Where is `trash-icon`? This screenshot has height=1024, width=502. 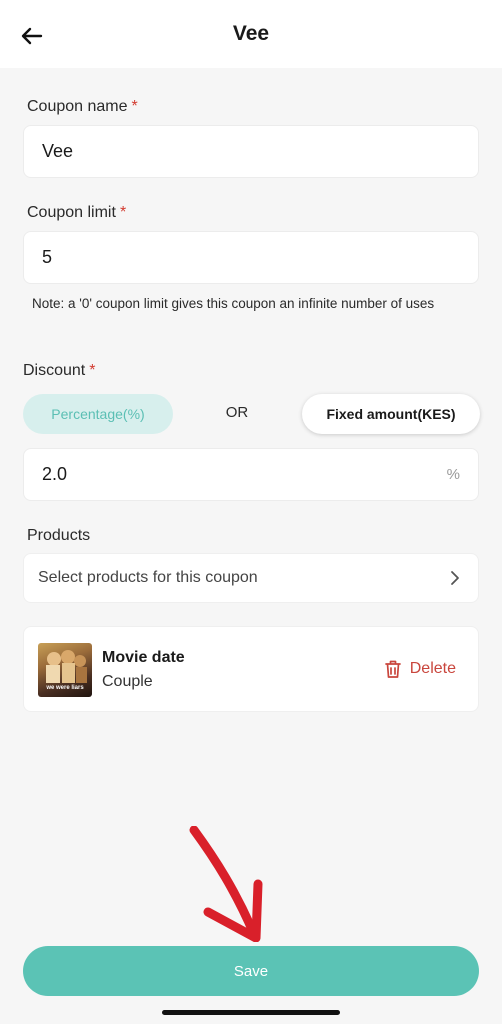 trash-icon is located at coordinates (392, 669).